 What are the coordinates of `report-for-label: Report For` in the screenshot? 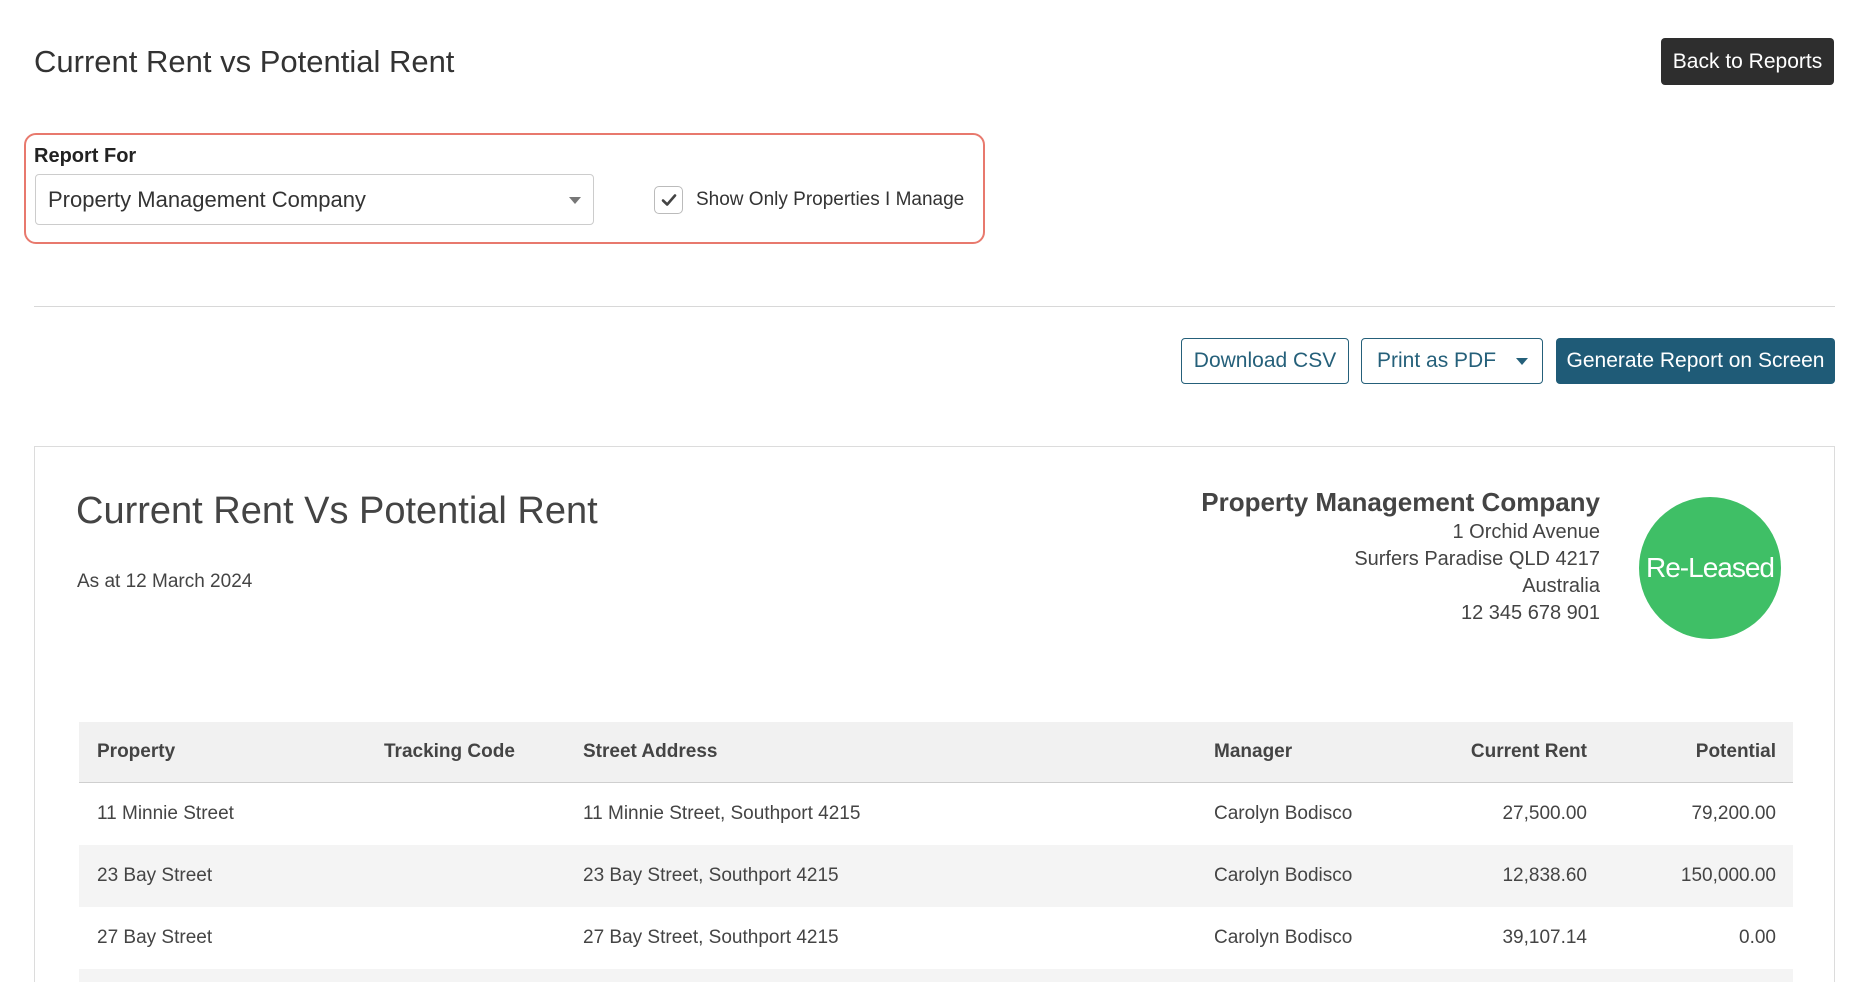 It's located at (85, 156).